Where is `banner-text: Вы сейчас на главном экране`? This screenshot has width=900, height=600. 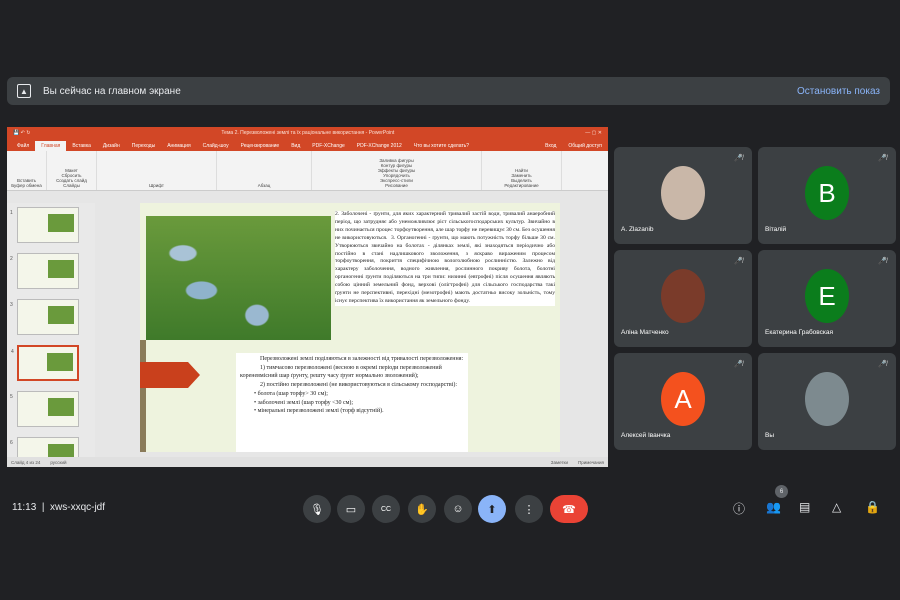 banner-text: Вы сейчас на главном экране is located at coordinates (112, 91).